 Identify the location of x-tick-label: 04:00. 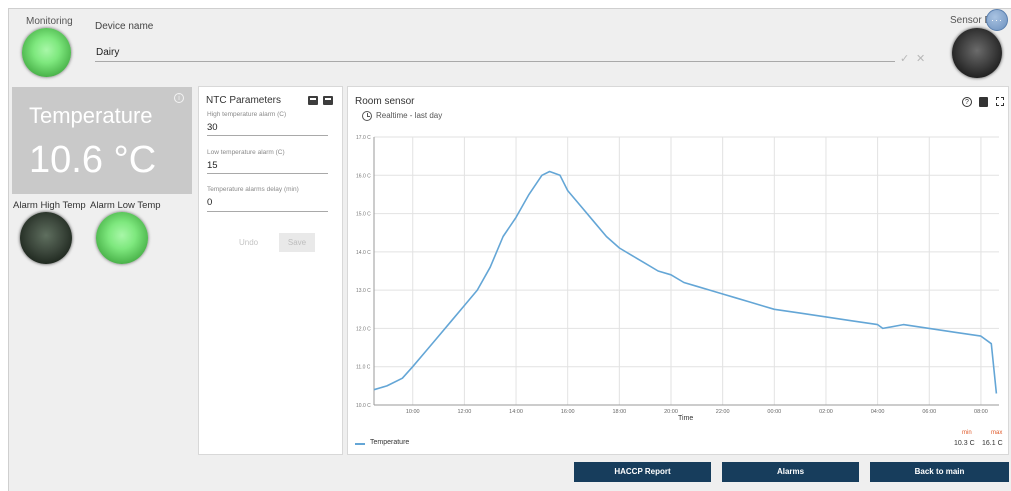
(878, 412).